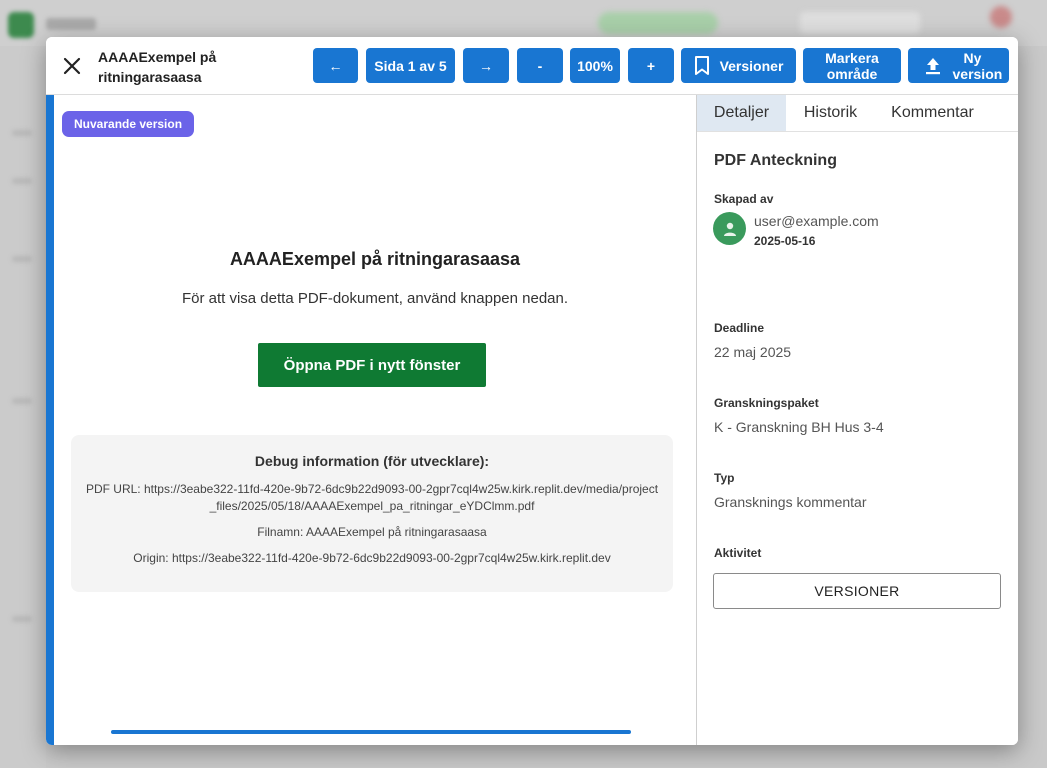  I want to click on background-logo, so click(21, 25).